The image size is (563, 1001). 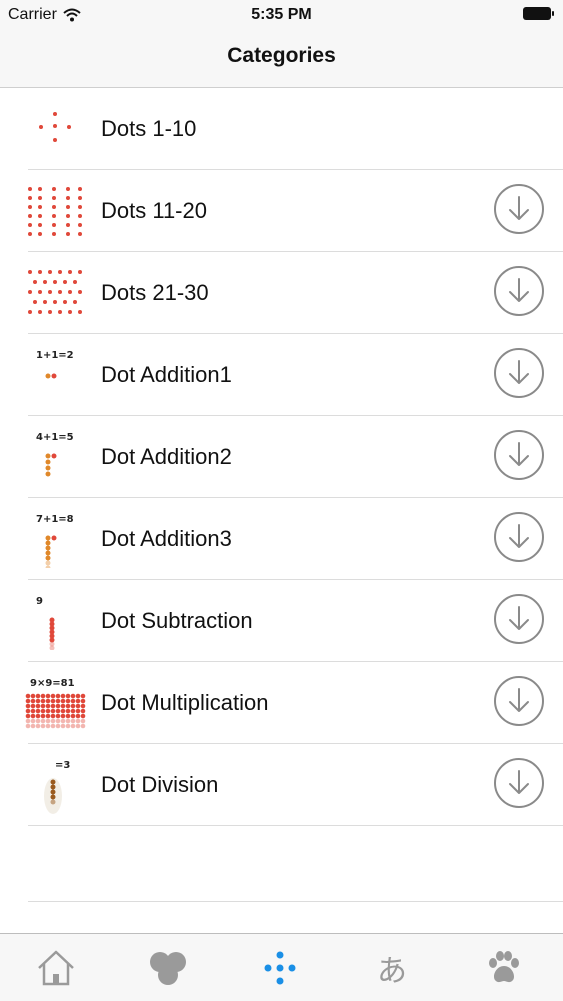 I want to click on category-label: Dots 21-30, so click(x=155, y=292).